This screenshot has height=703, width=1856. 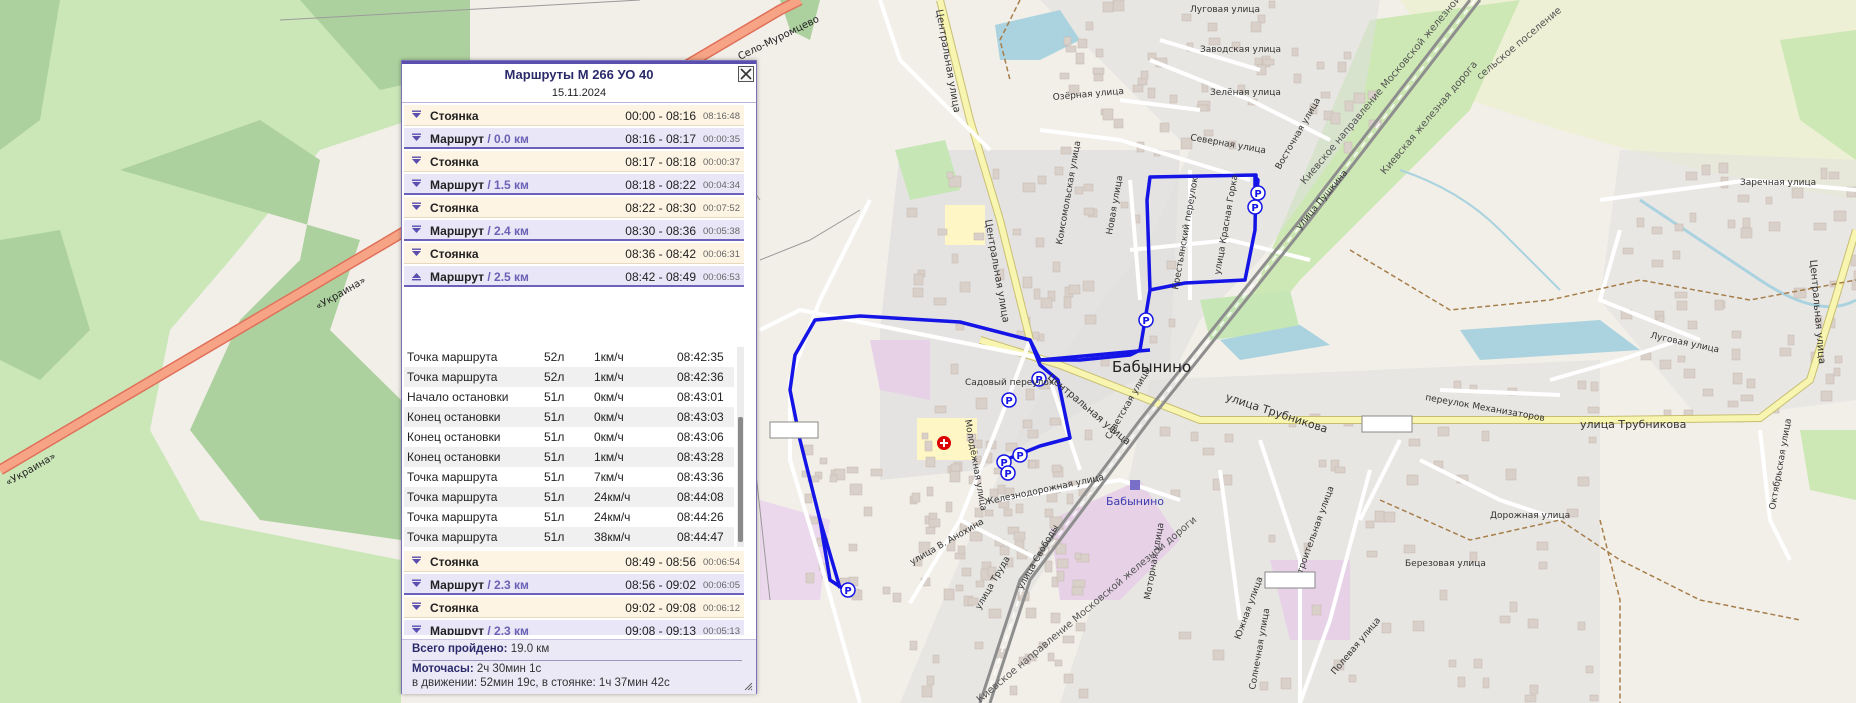 I want to click on segment-row-route: Маршрут / 2.3 км 09:08 - 09:13 00:05:13, so click(x=574, y=627).